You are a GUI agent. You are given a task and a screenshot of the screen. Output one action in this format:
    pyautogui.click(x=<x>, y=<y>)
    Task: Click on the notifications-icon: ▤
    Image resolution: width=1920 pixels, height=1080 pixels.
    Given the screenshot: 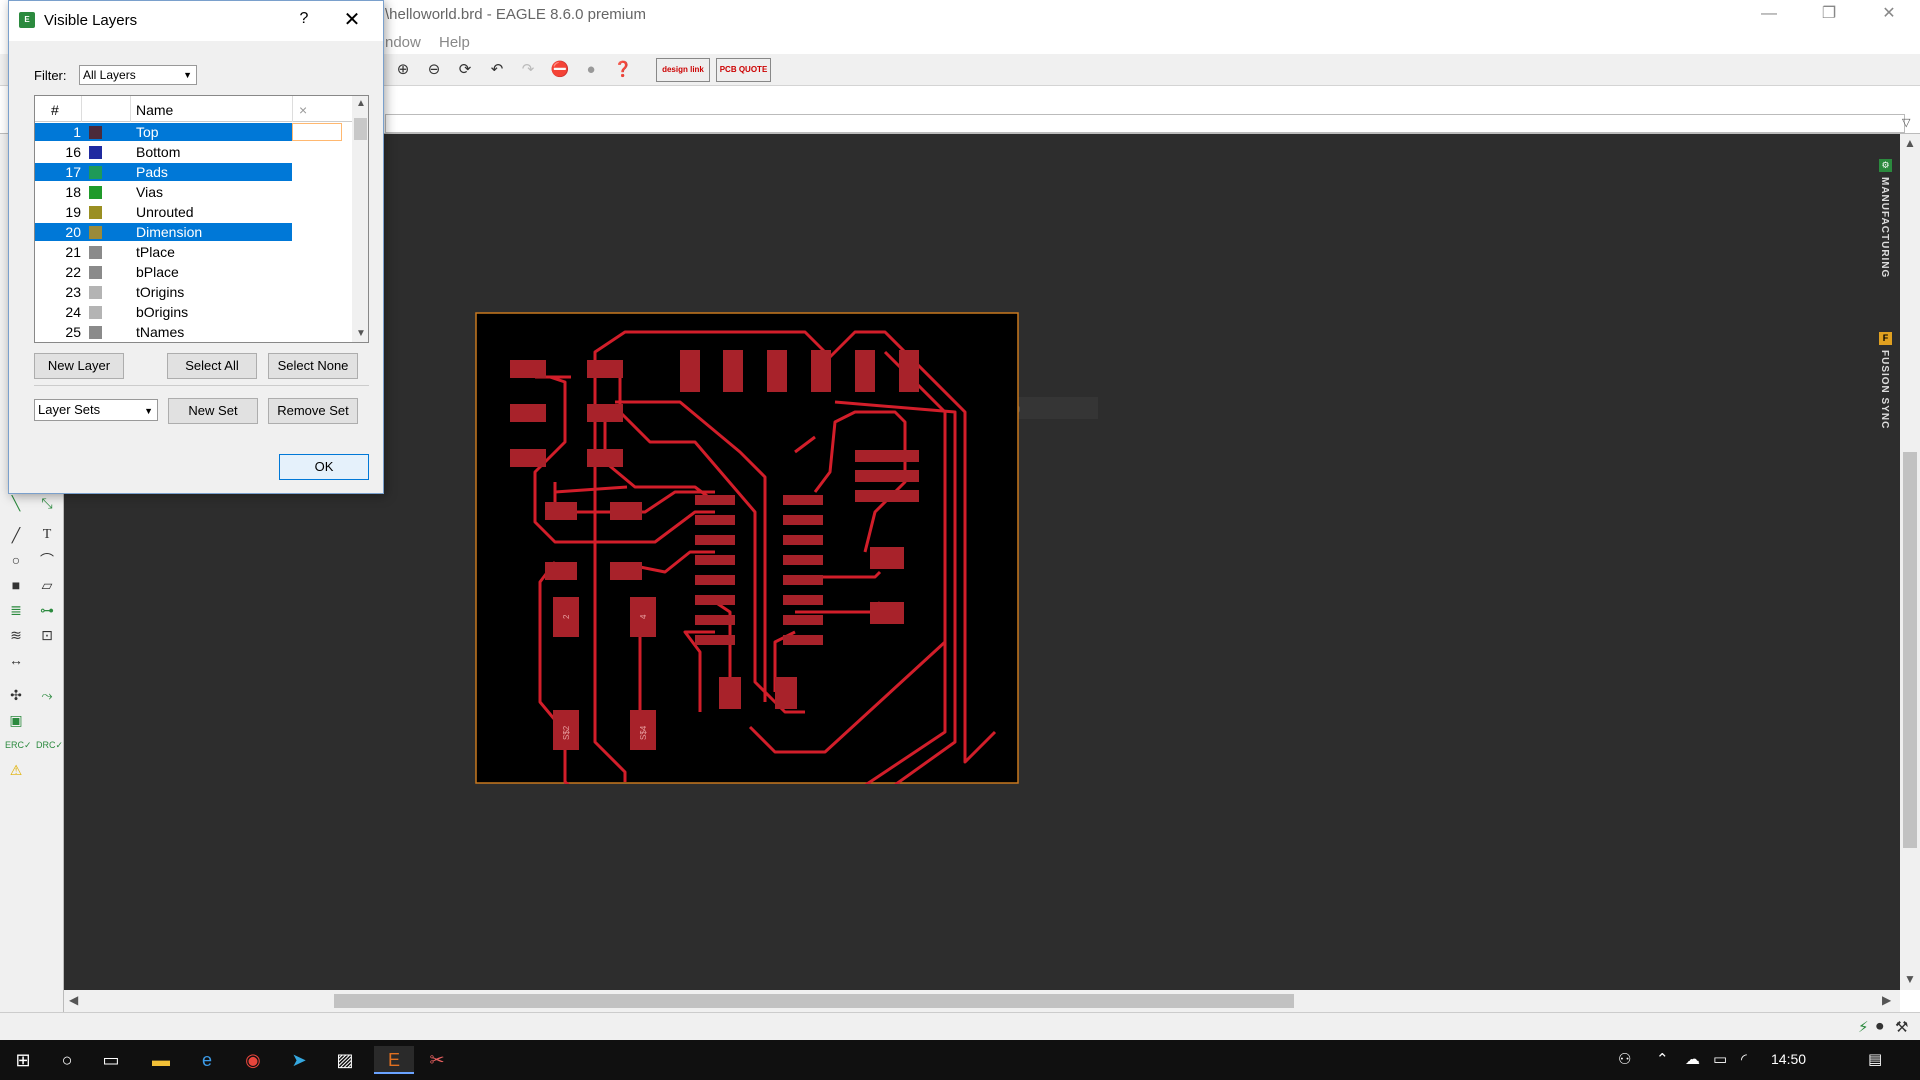 What is the action you would take?
    pyautogui.click(x=1875, y=1059)
    